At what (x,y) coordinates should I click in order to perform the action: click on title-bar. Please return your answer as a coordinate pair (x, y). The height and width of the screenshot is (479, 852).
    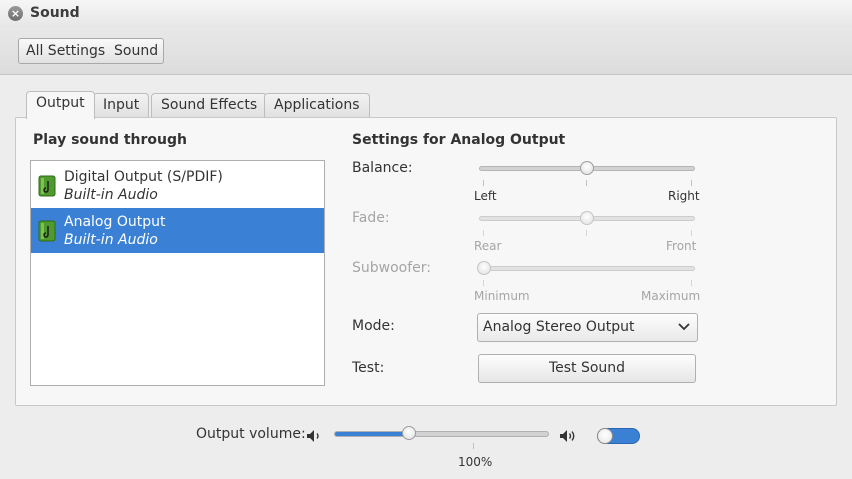
    Looking at the image, I should click on (426, 14).